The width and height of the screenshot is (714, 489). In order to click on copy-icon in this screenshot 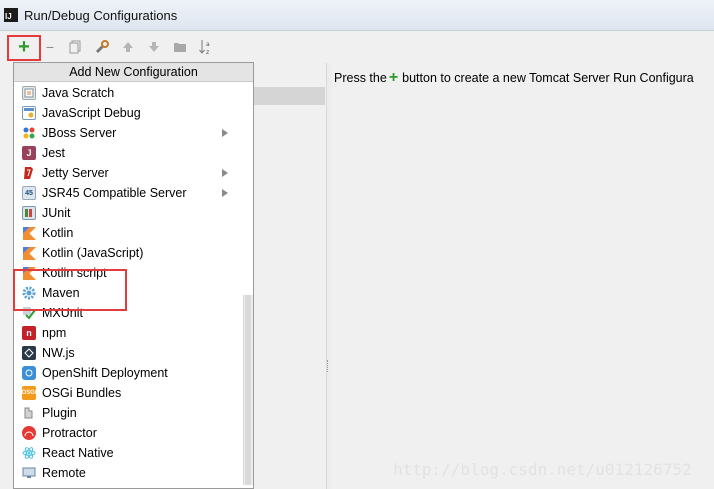, I will do `click(75, 47)`.